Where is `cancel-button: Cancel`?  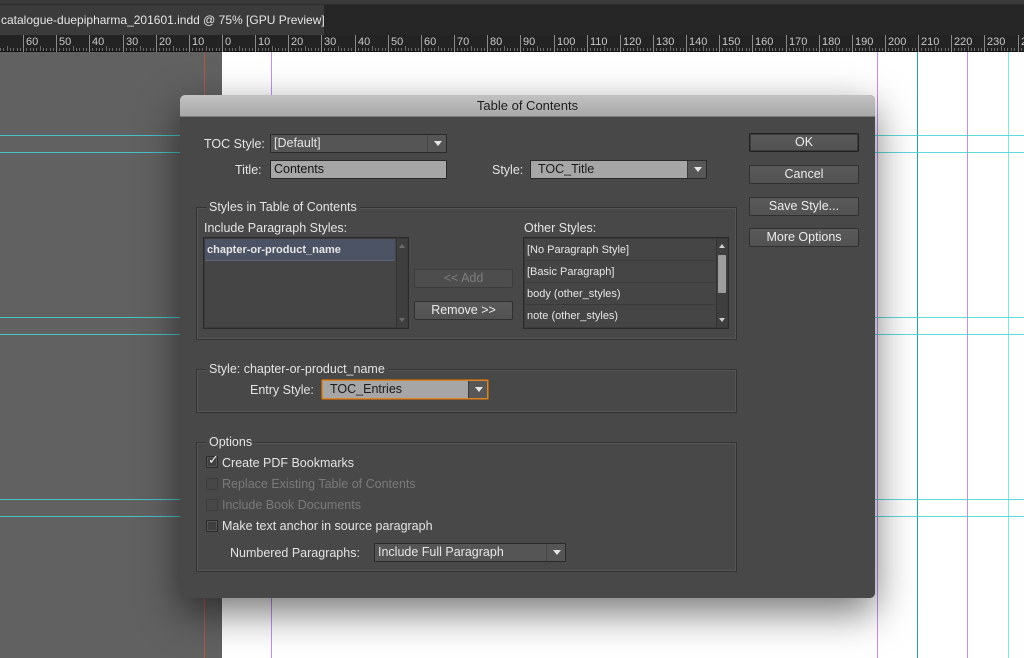
cancel-button: Cancel is located at coordinates (804, 174).